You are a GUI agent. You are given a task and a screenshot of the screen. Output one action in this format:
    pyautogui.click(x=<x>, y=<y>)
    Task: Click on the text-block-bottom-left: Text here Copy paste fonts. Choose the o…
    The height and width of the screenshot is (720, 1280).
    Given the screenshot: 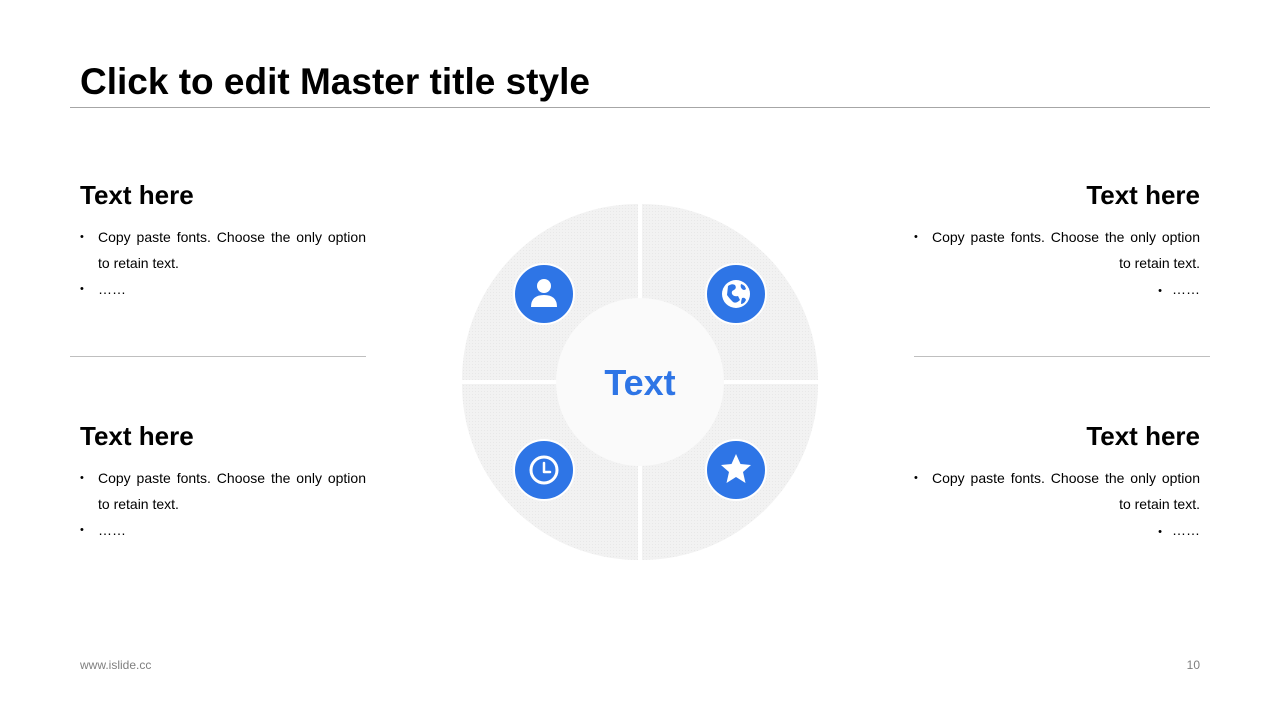 What is the action you would take?
    pyautogui.click(x=223, y=481)
    